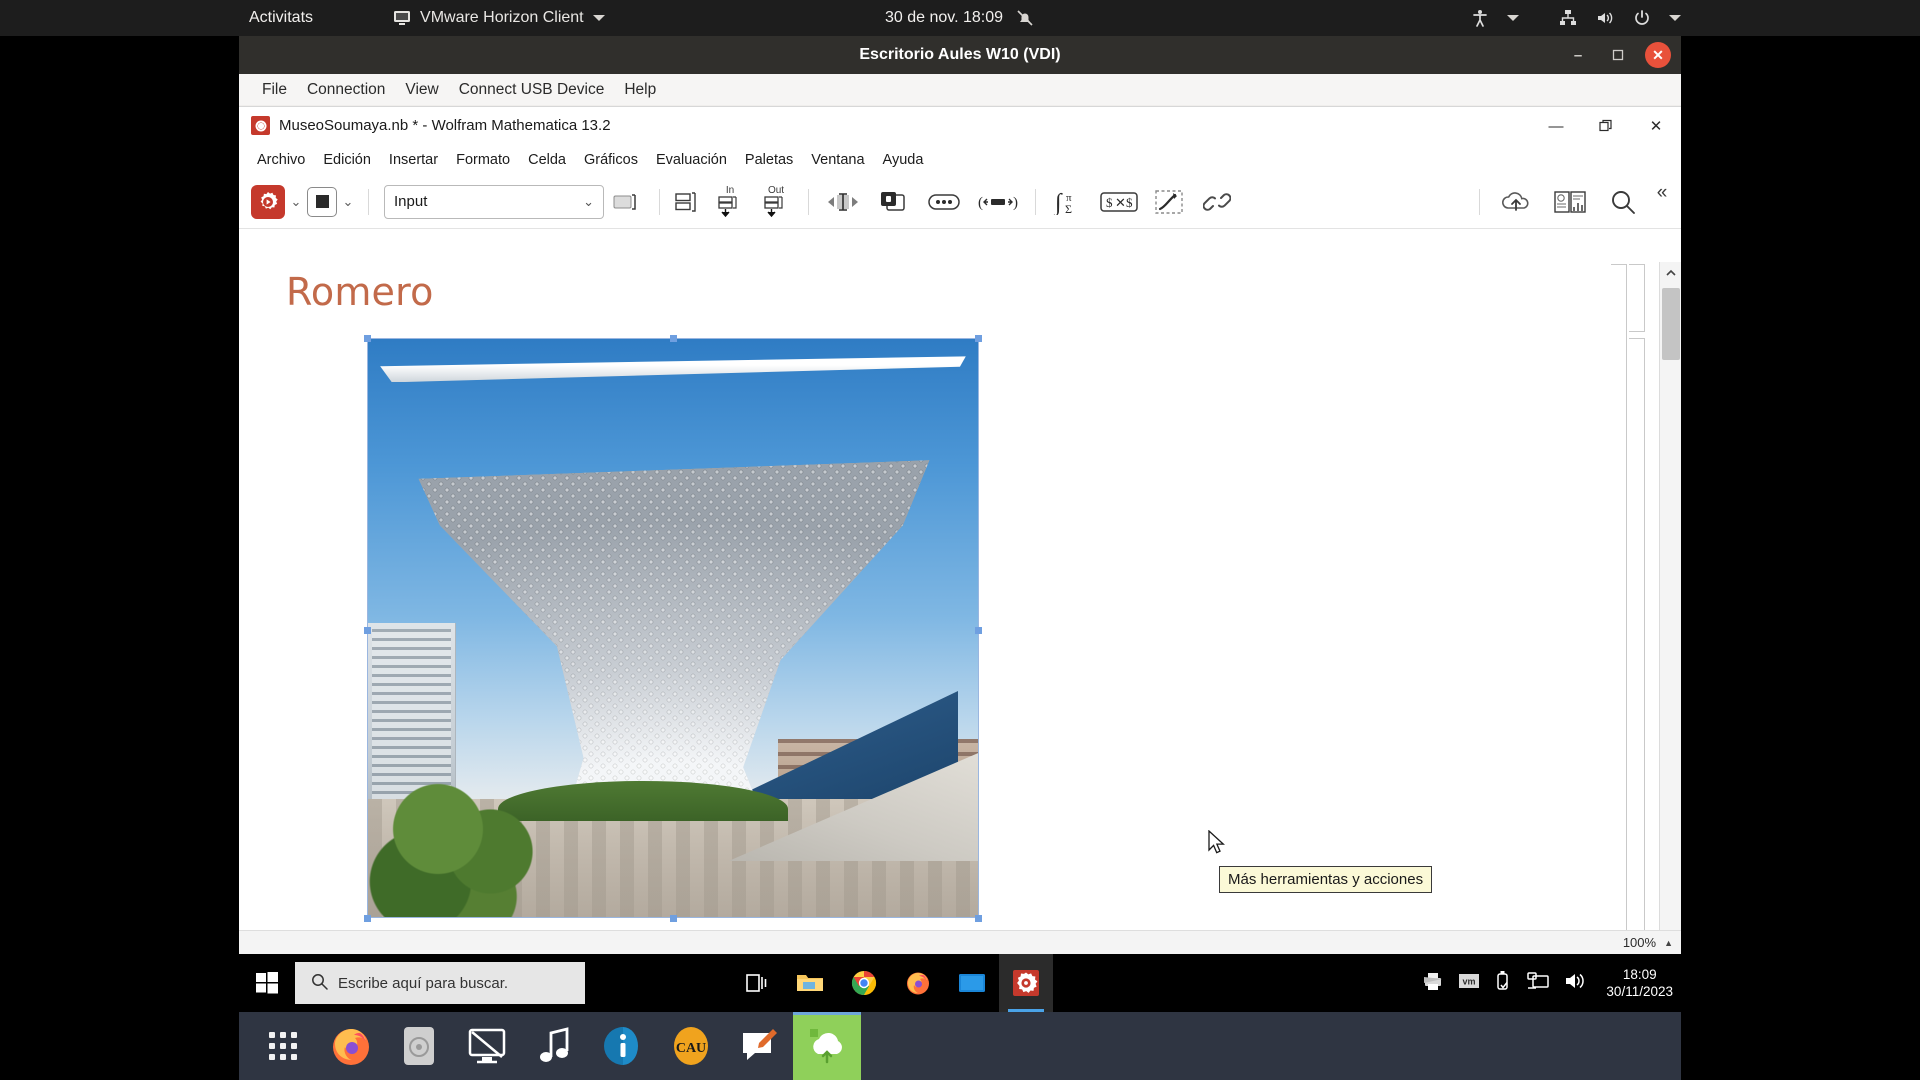 Image resolution: width=1920 pixels, height=1080 pixels. What do you see at coordinates (499, 18) in the screenshot?
I see `app-menu-button: VMware Horizon Client` at bounding box center [499, 18].